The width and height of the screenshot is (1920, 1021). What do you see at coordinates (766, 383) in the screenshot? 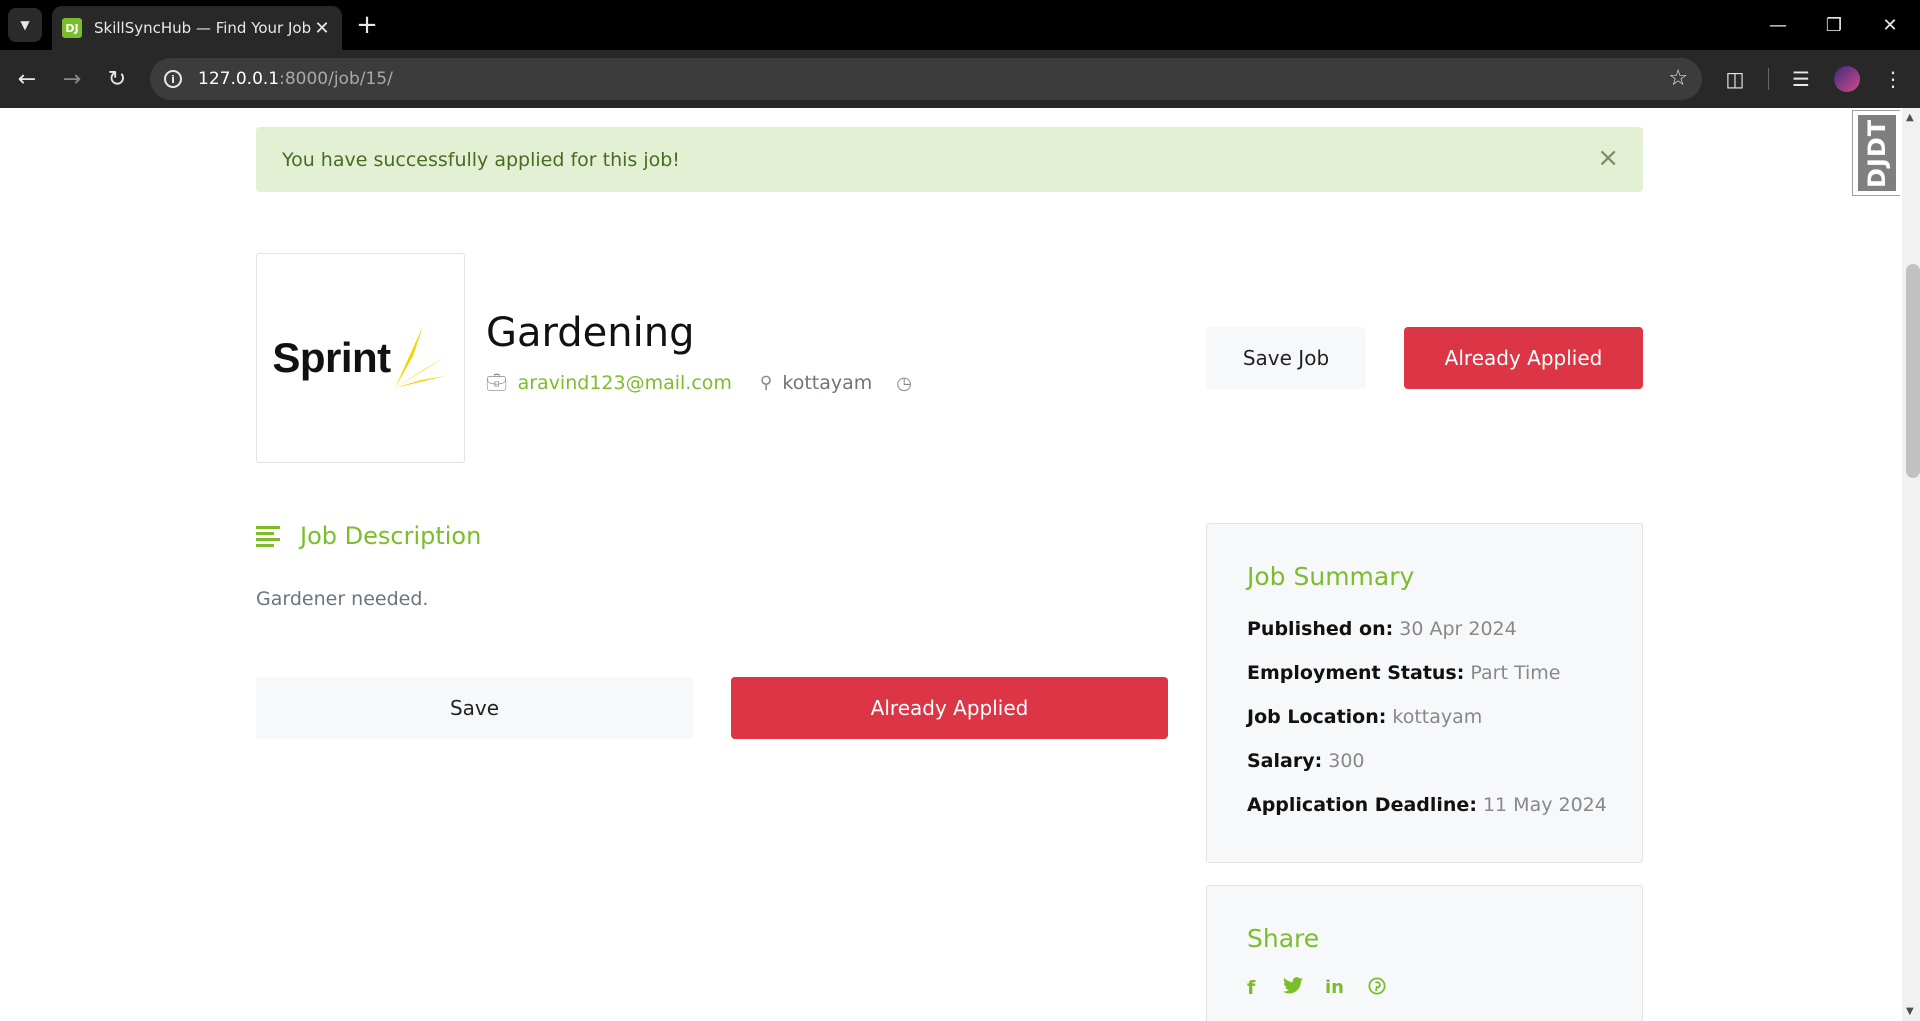
I see `map-pin-icon: ⚲` at bounding box center [766, 383].